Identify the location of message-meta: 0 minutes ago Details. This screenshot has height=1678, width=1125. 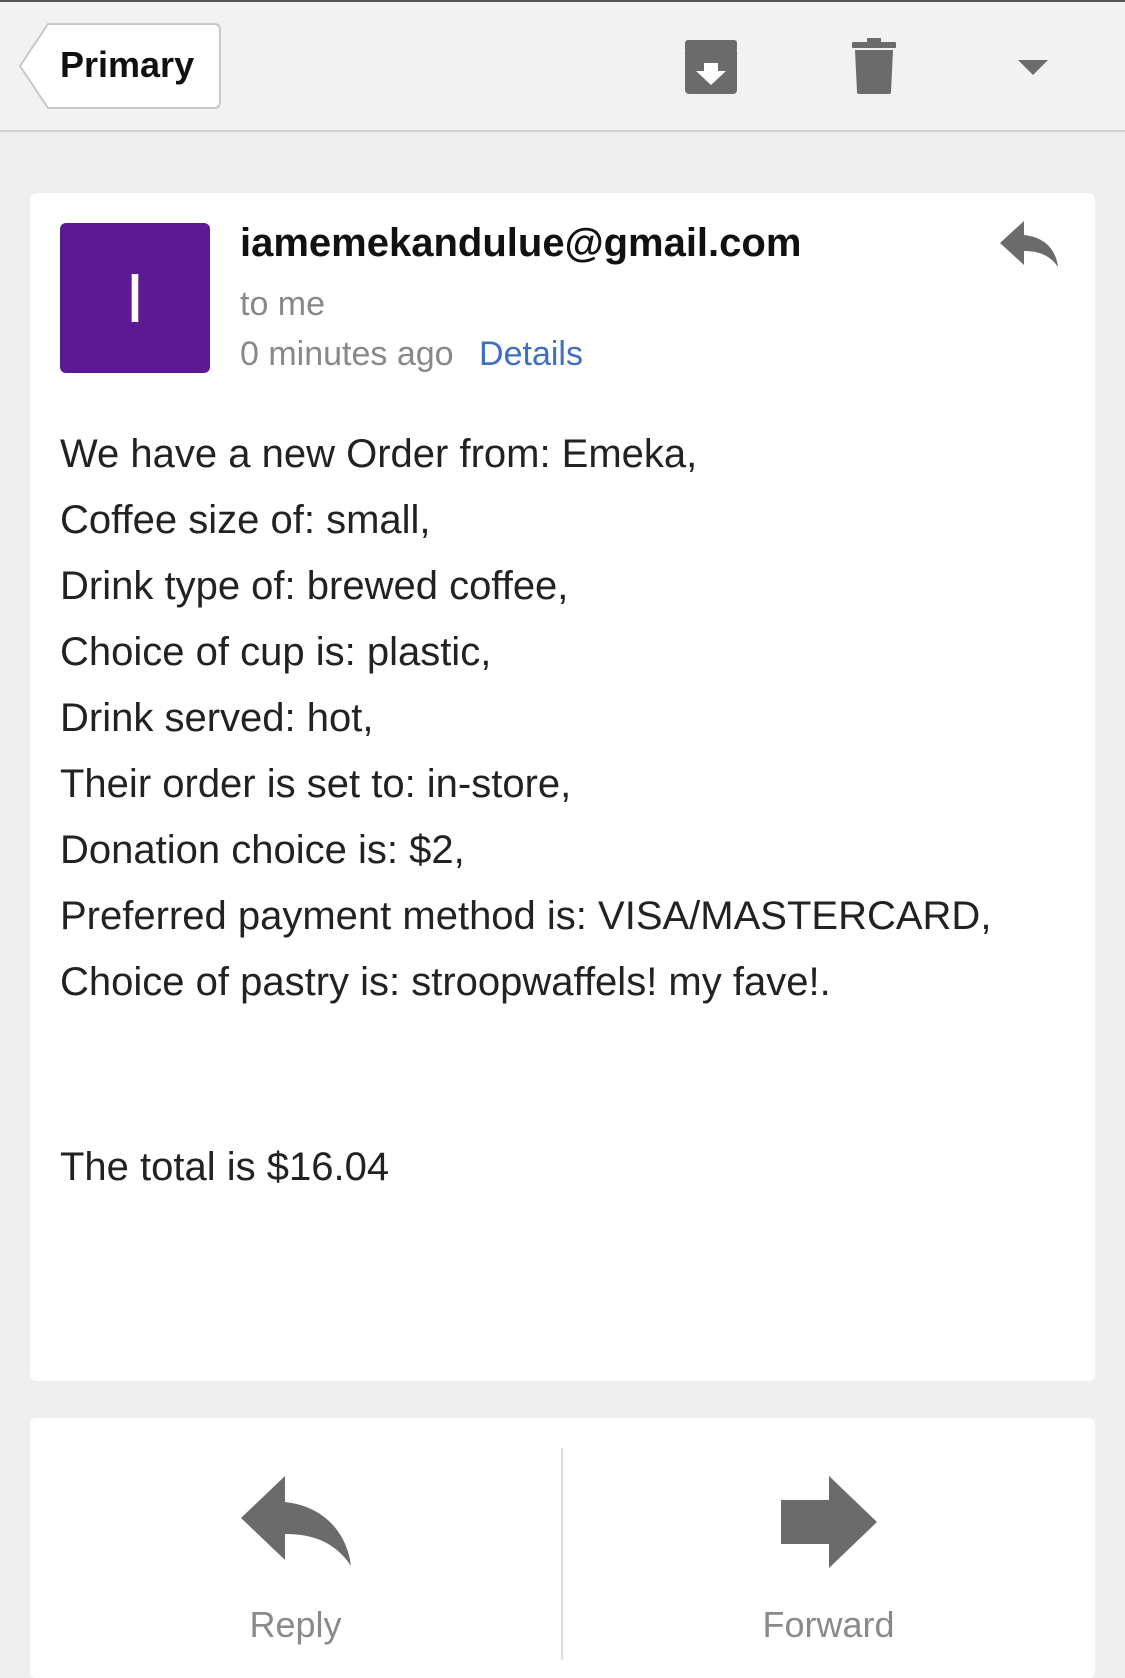
(411, 354).